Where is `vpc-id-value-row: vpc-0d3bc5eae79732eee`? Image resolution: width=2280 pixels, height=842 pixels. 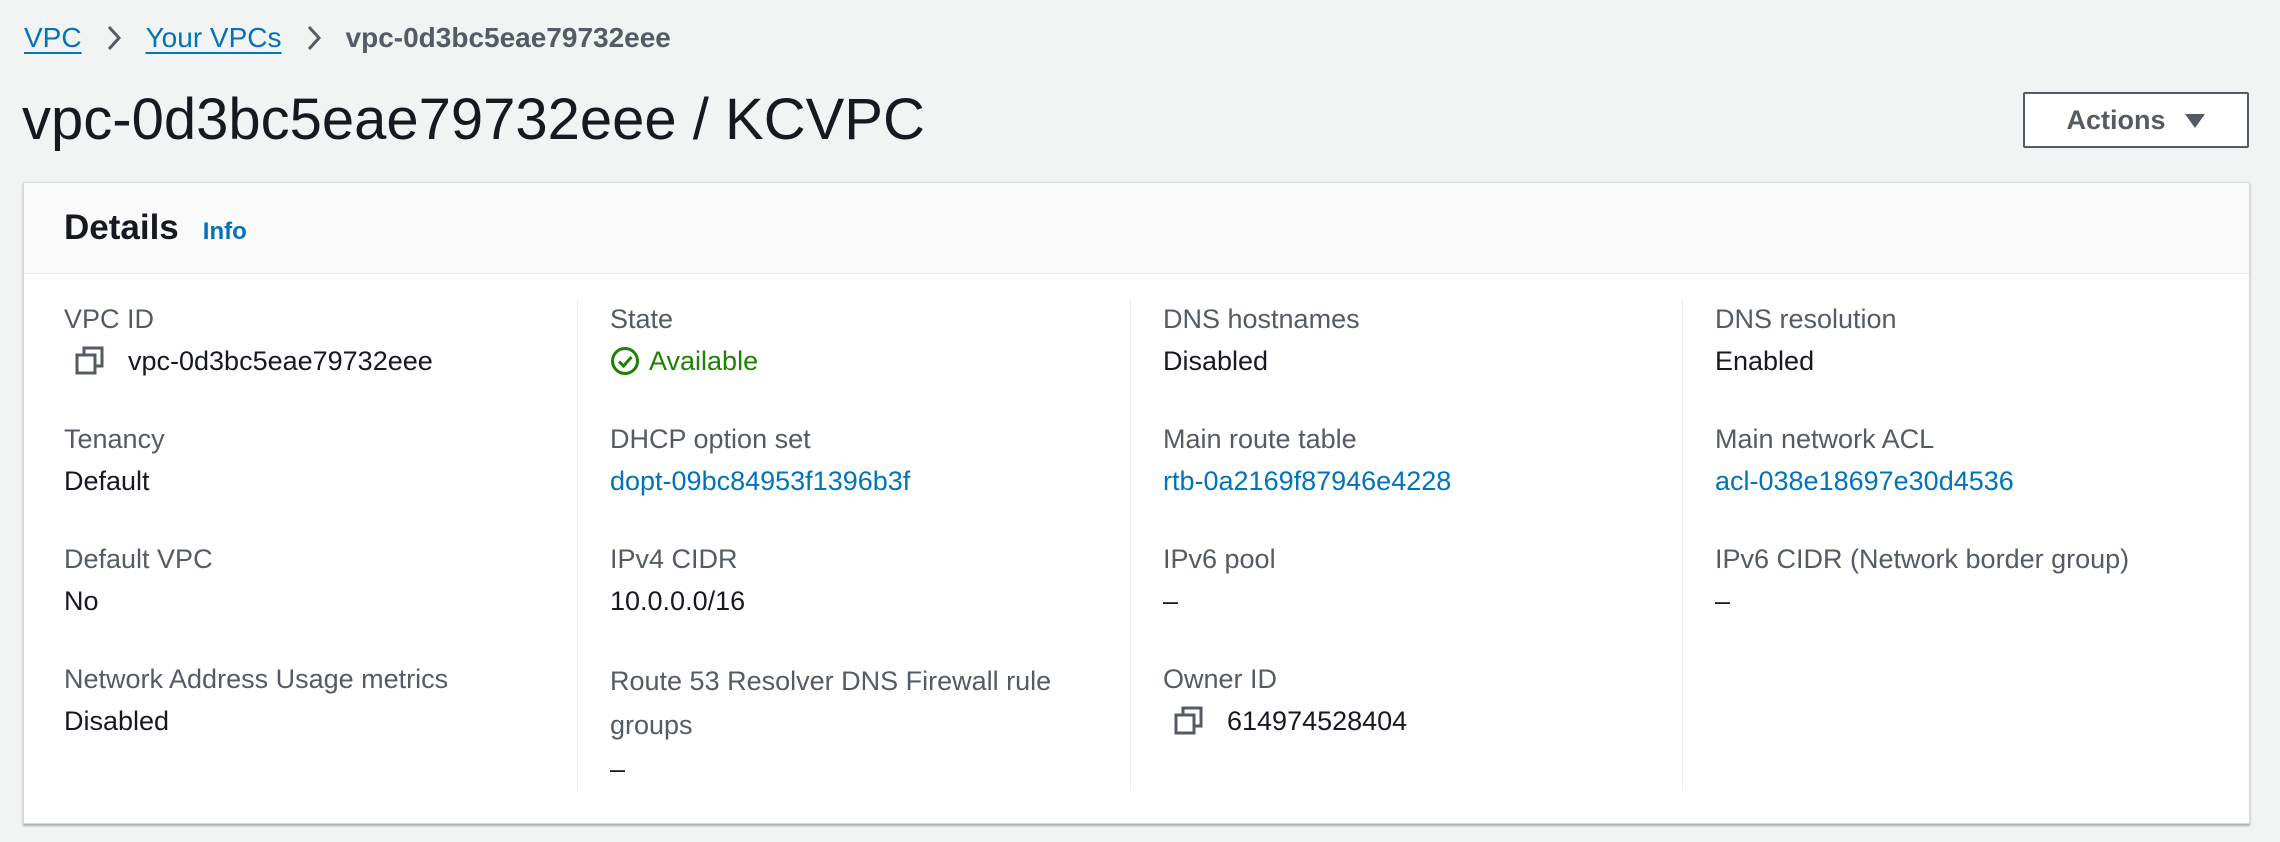 vpc-id-value-row: vpc-0d3bc5eae79732eee is located at coordinates (320, 361).